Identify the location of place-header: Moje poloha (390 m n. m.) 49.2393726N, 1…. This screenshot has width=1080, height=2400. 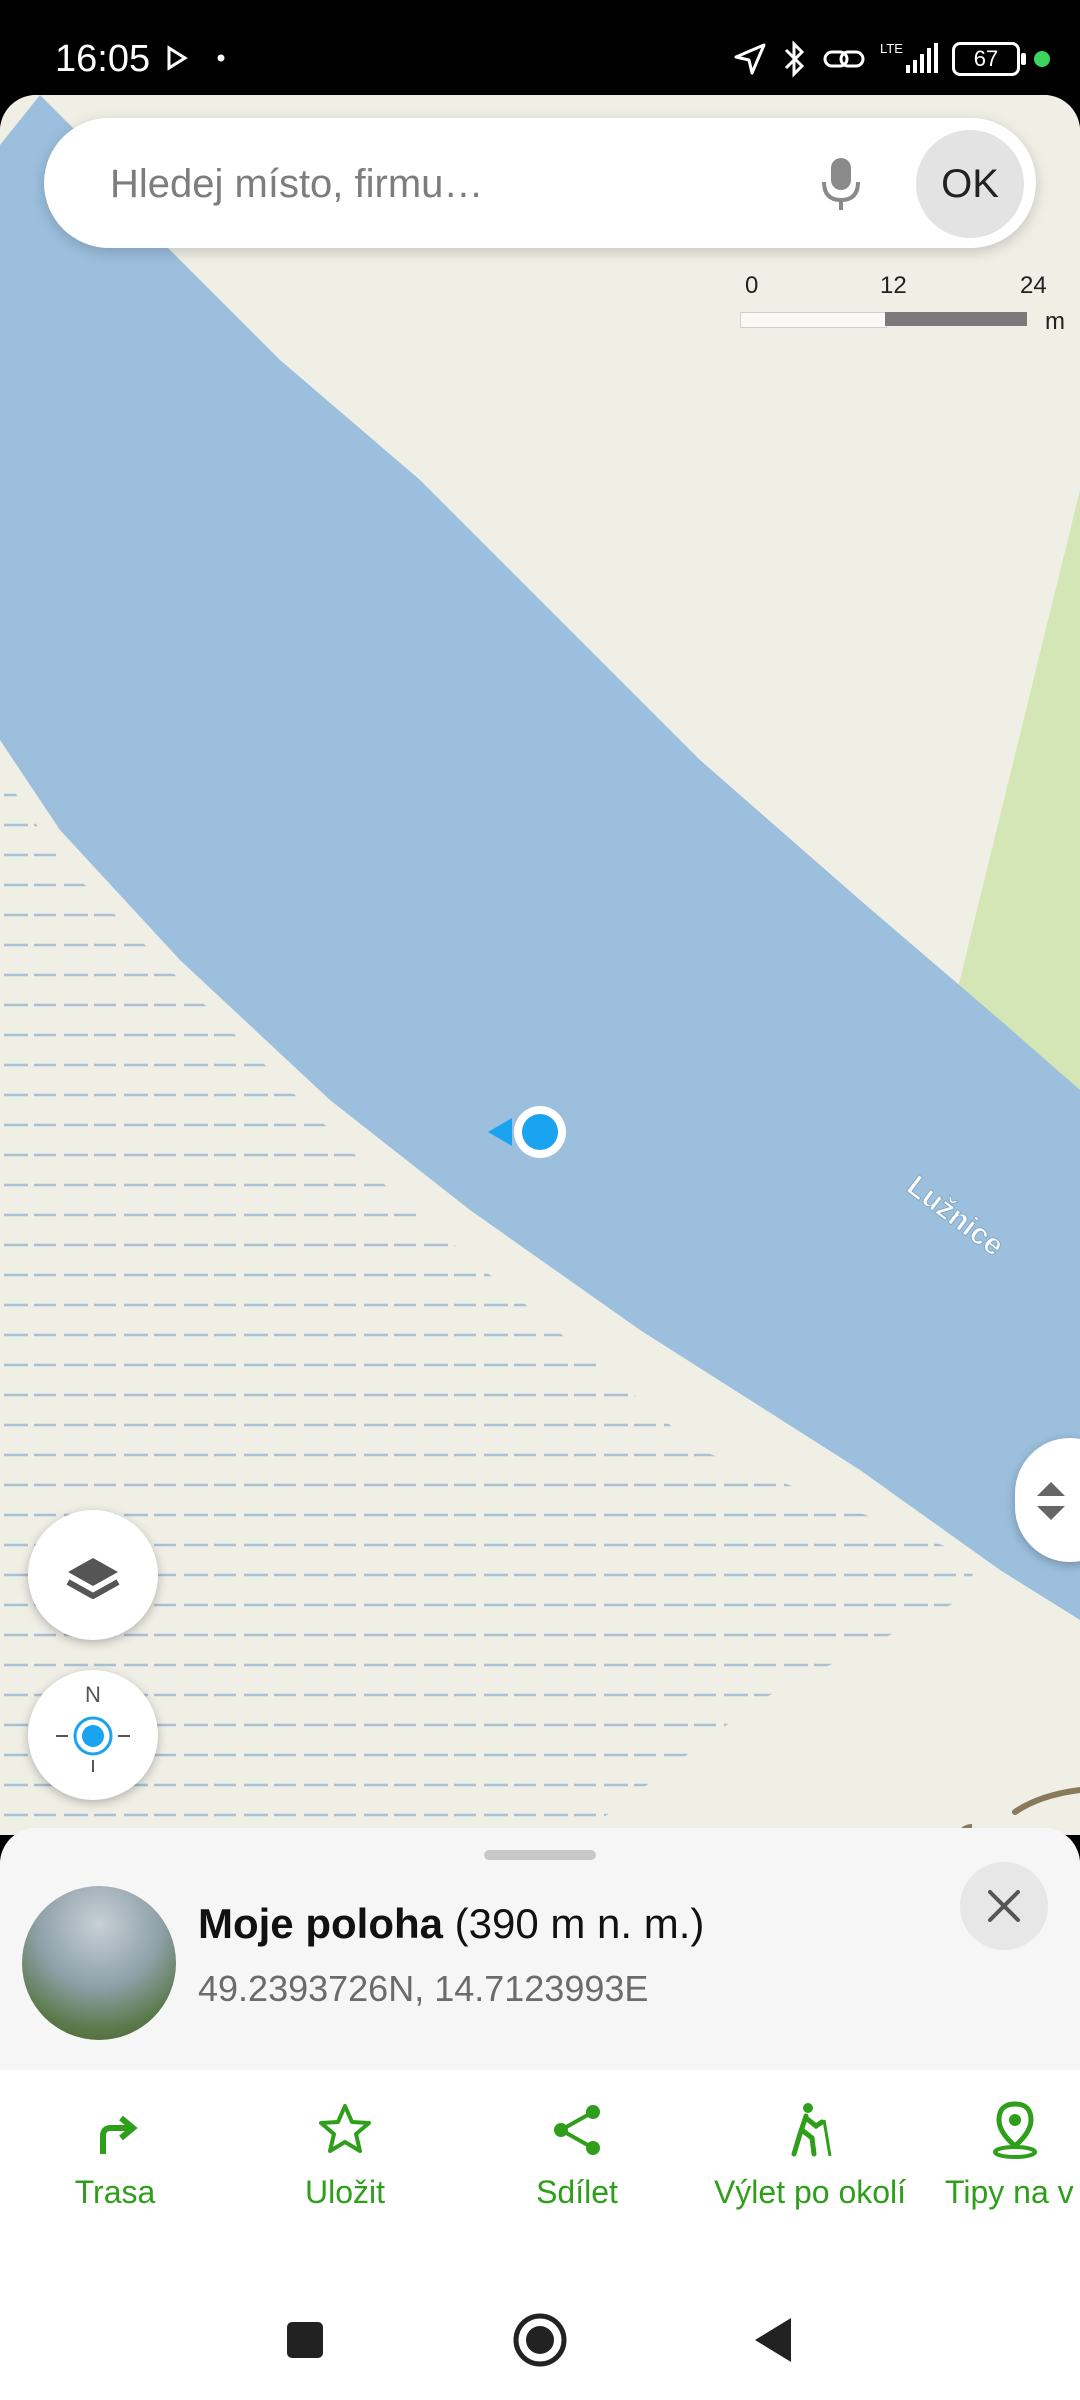
(540, 1949).